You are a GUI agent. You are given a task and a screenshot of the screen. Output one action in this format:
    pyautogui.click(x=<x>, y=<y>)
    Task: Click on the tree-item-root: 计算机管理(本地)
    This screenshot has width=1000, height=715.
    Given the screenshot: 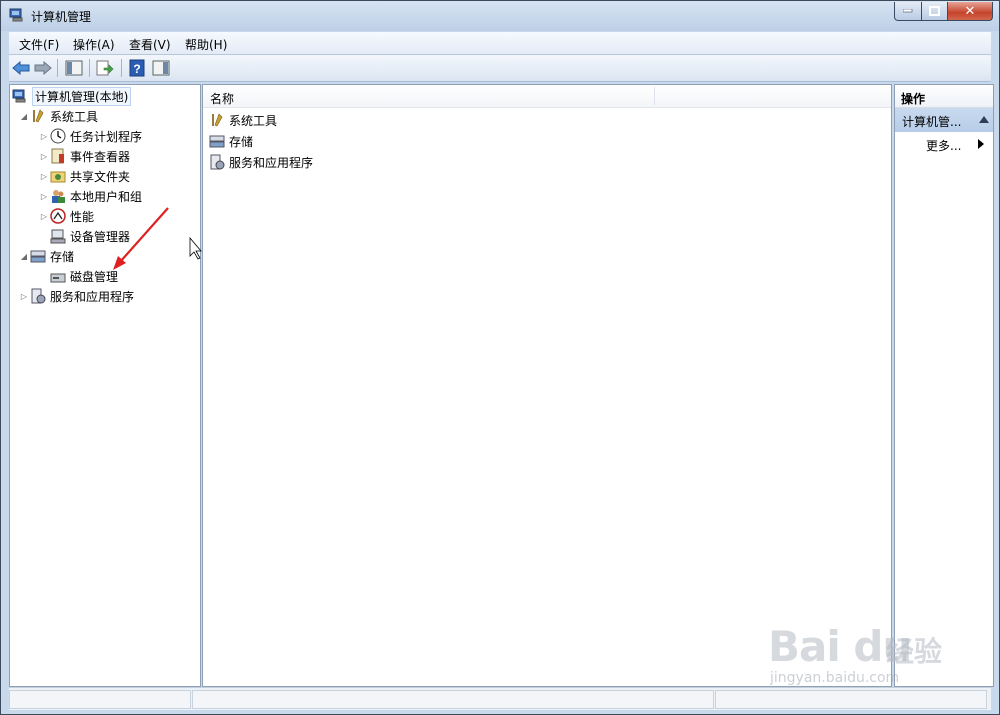 What is the action you would take?
    pyautogui.click(x=72, y=96)
    